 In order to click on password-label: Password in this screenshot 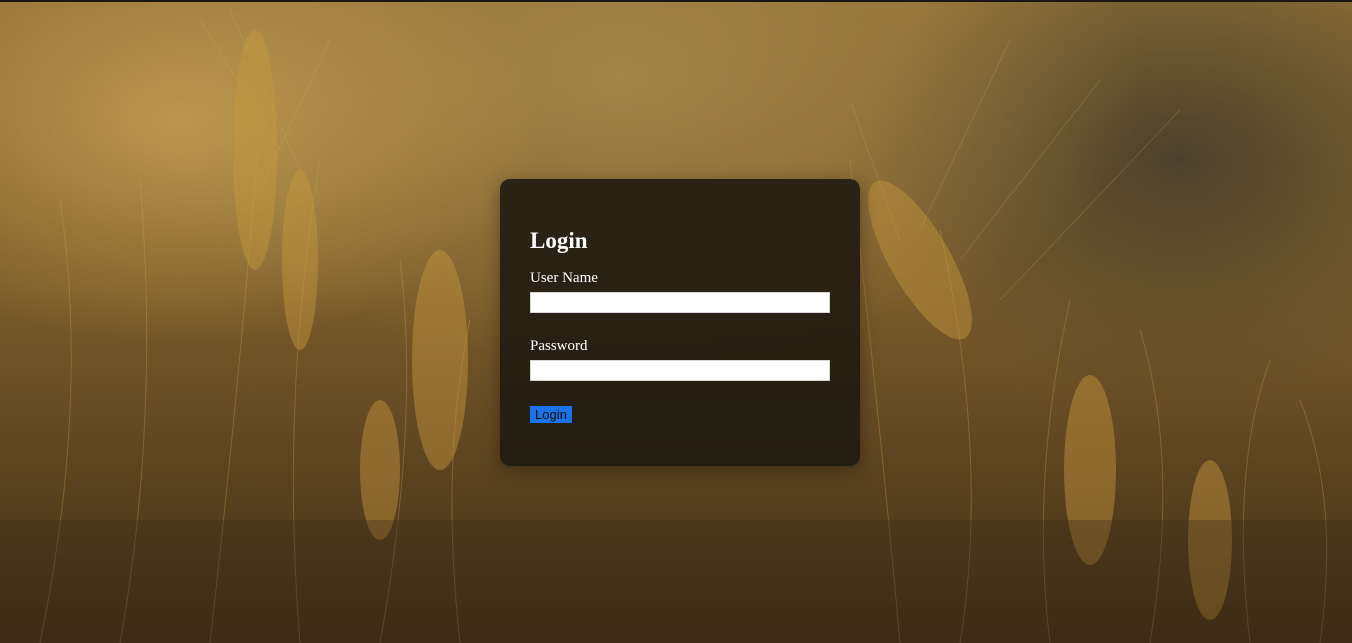, I will do `click(559, 346)`.